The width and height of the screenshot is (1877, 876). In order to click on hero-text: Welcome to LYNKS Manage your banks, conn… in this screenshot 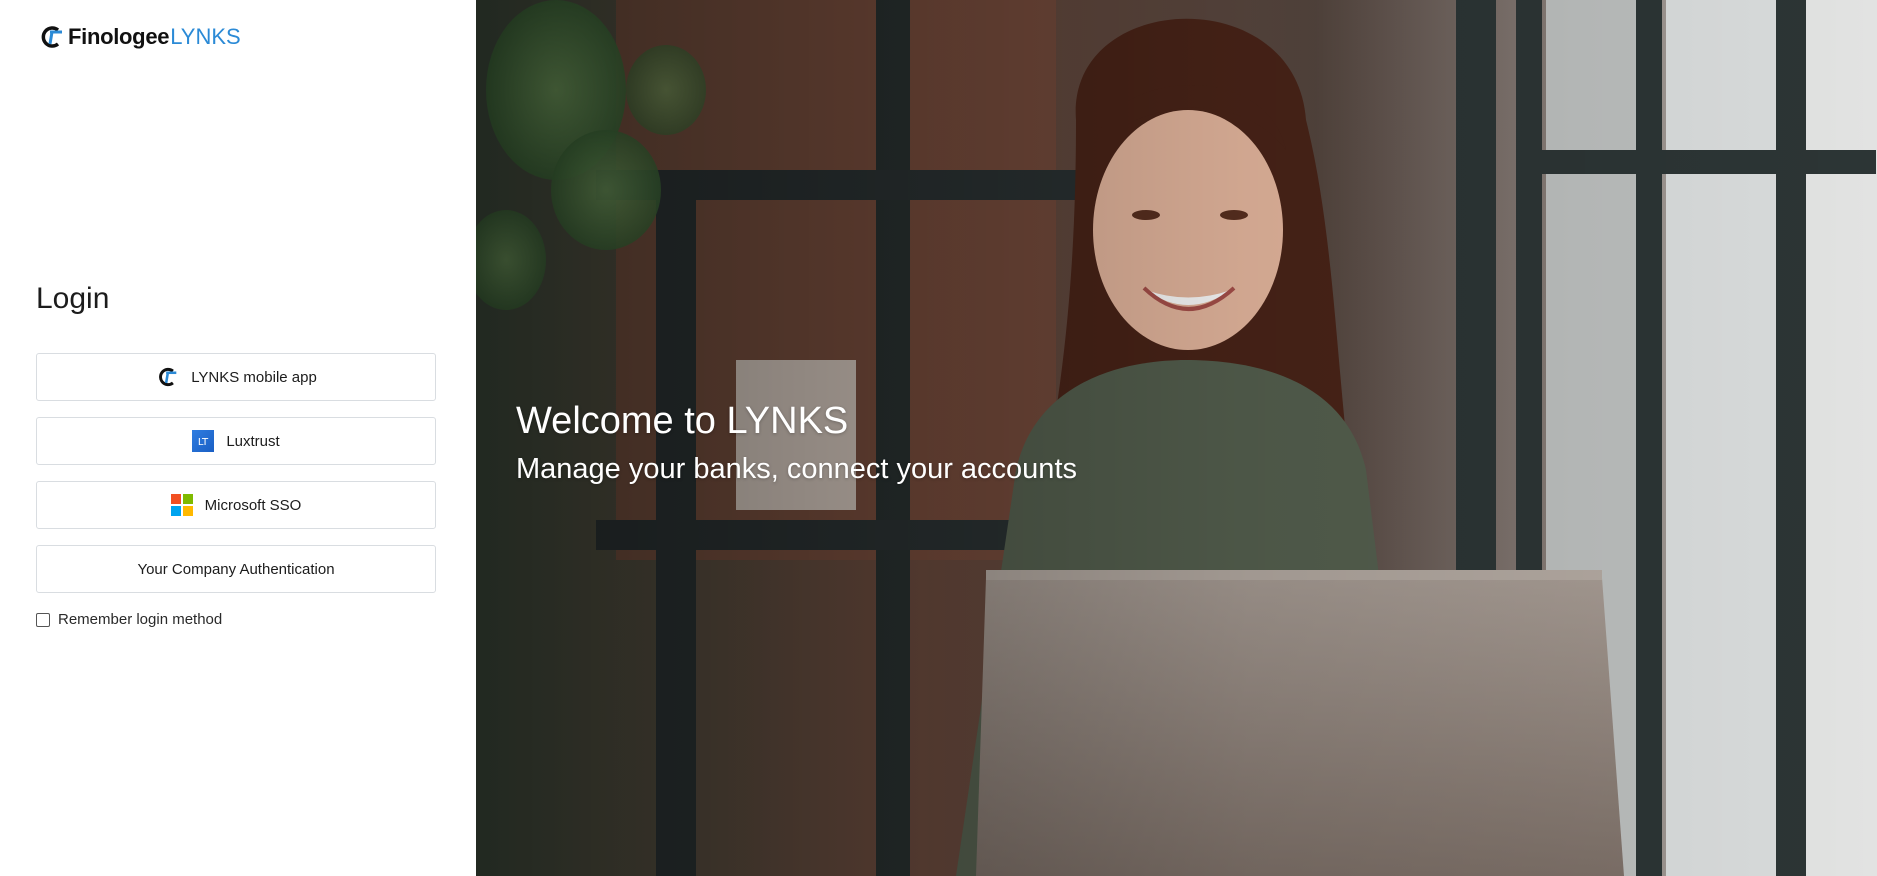, I will do `click(796, 443)`.